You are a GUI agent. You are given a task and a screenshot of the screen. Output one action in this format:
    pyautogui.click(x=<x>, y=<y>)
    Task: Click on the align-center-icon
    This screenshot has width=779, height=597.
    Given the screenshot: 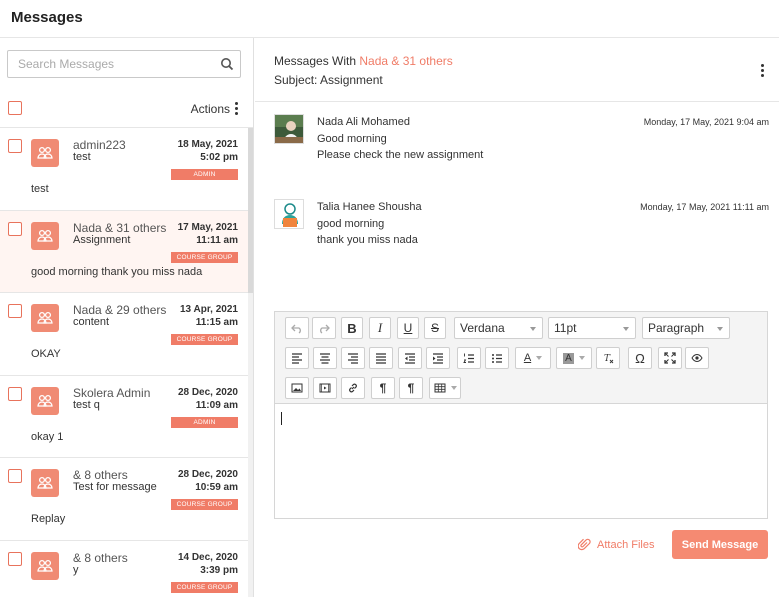 What is the action you would take?
    pyautogui.click(x=325, y=358)
    